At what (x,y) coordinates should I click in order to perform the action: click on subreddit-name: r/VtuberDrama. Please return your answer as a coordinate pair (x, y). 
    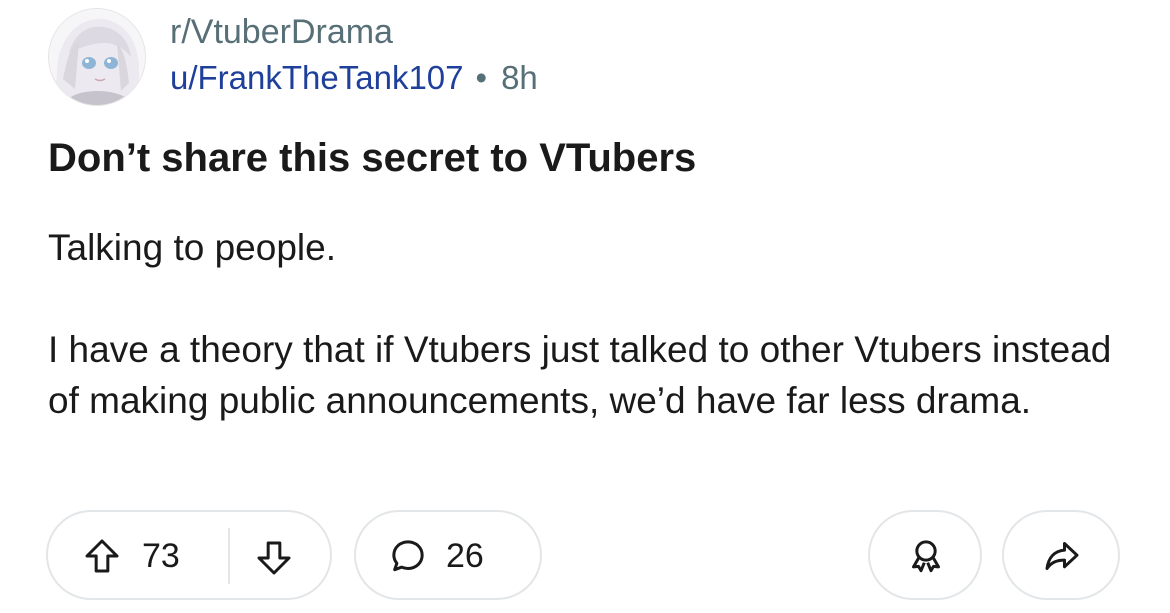
    Looking at the image, I should click on (281, 32).